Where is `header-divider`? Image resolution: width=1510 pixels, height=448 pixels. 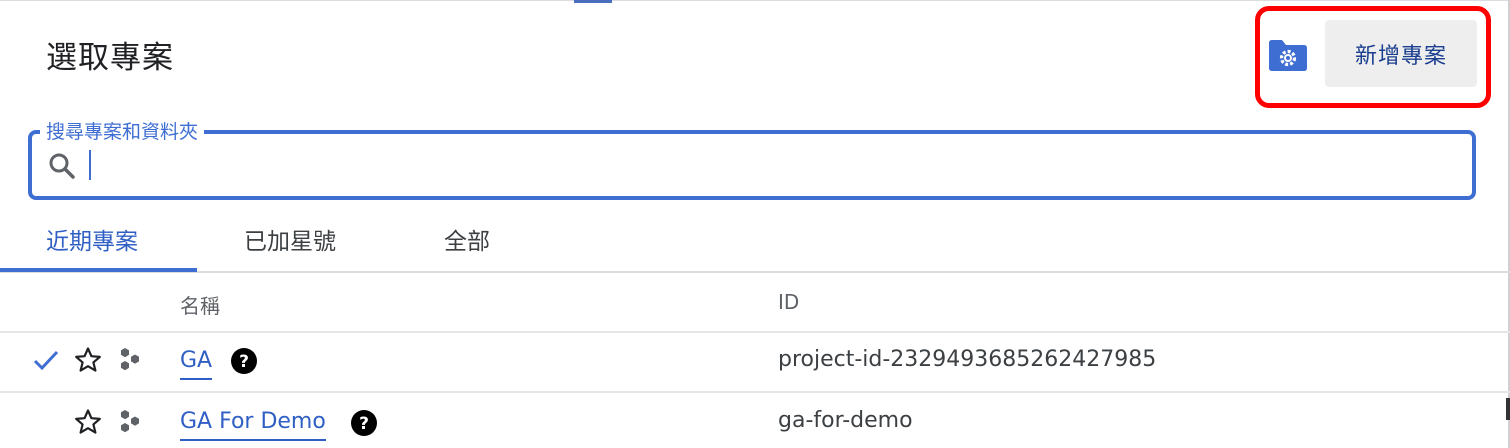
header-divider is located at coordinates (755, 332).